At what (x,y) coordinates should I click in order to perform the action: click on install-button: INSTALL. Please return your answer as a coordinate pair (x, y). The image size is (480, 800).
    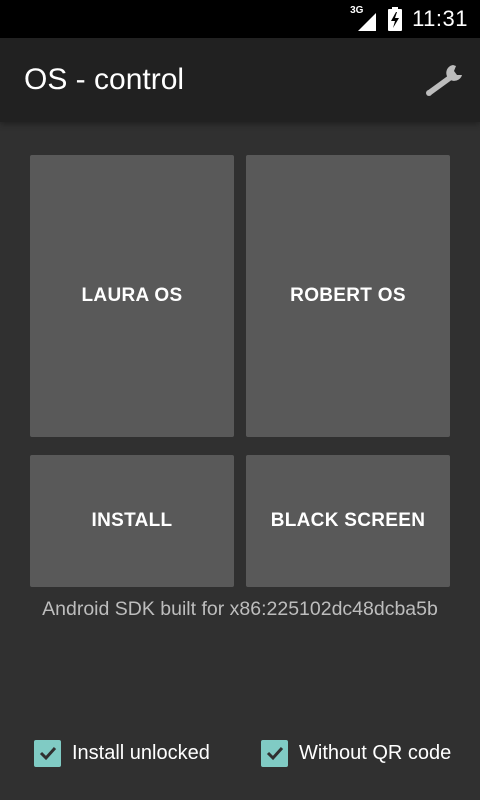
    Looking at the image, I should click on (132, 521).